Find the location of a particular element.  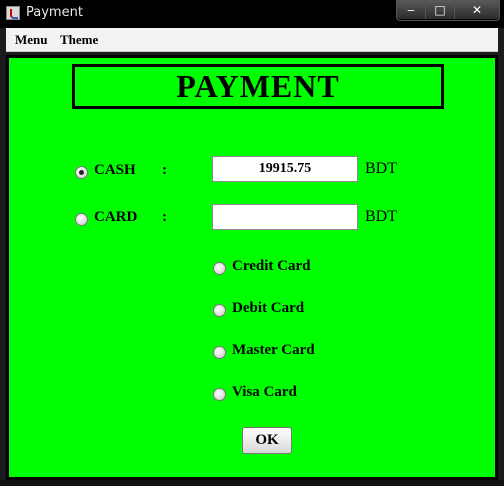

page-title: PAYMENT is located at coordinates (258, 86).